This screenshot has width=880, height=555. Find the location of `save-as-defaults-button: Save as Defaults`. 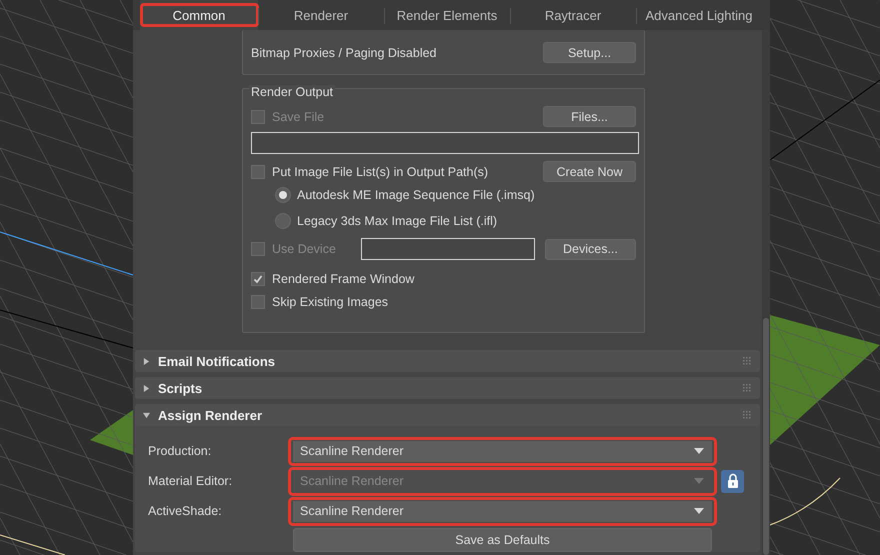

save-as-defaults-button: Save as Defaults is located at coordinates (502, 540).